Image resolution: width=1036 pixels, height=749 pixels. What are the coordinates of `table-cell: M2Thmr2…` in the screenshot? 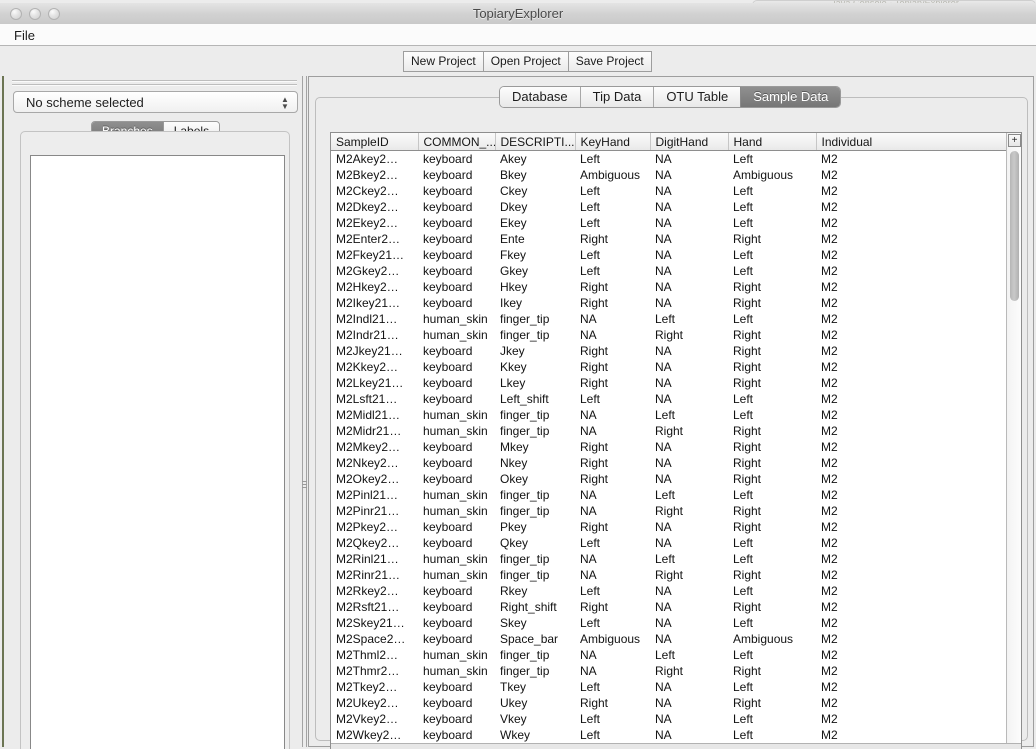 It's located at (374, 671).